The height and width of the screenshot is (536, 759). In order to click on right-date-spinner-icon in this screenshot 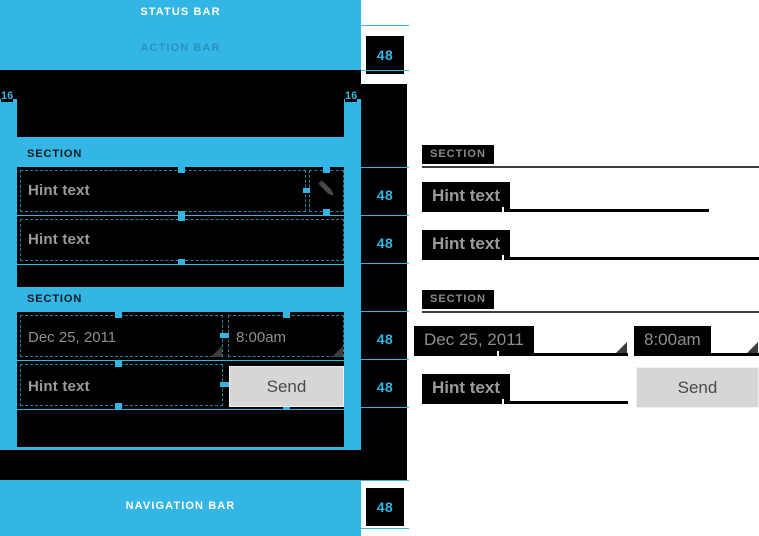, I will do `click(621, 347)`.